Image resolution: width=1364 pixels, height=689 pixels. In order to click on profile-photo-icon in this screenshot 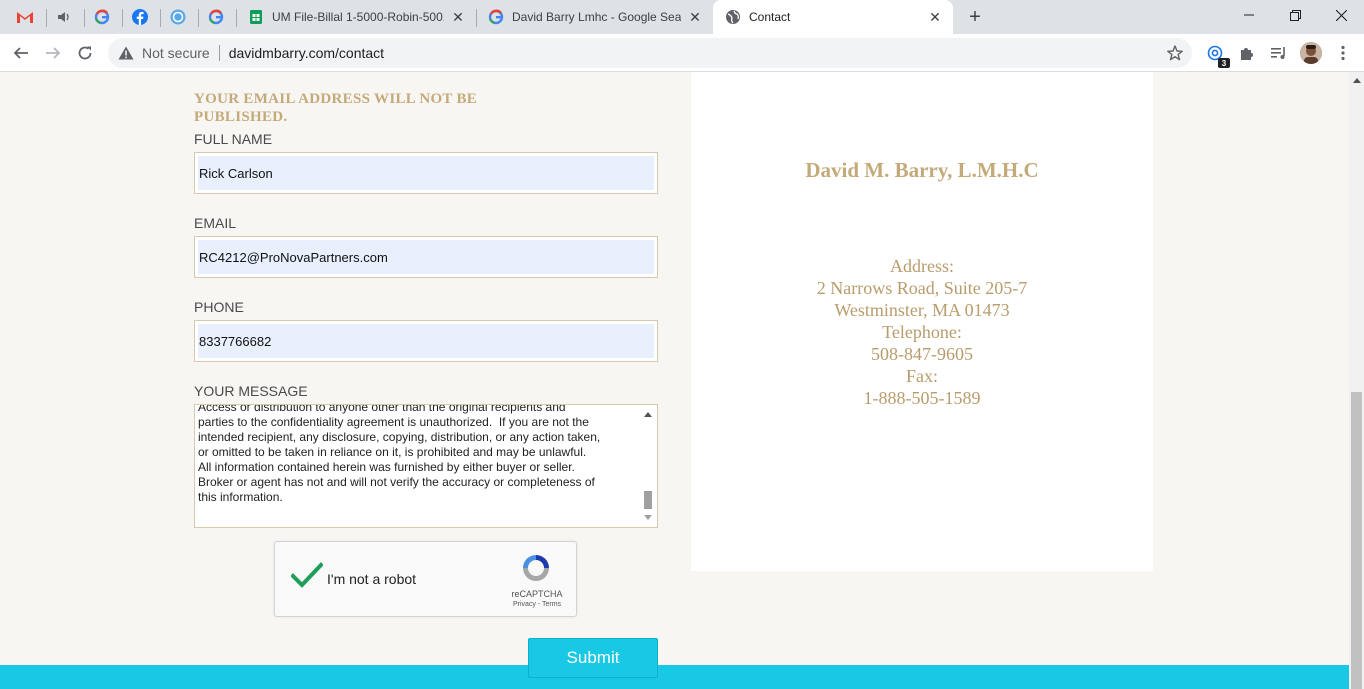, I will do `click(1311, 53)`.